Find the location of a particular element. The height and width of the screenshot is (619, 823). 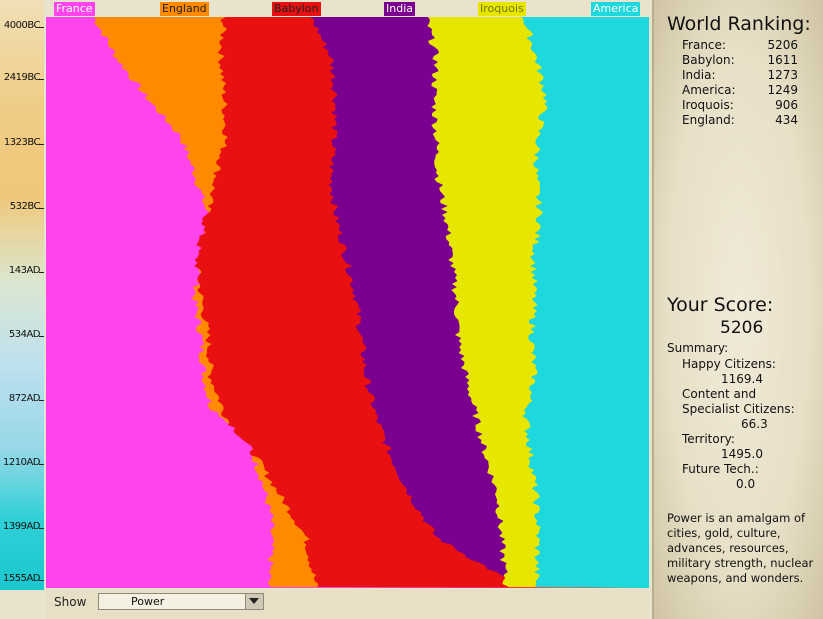

show-dropdown-value: Power is located at coordinates (148, 601).